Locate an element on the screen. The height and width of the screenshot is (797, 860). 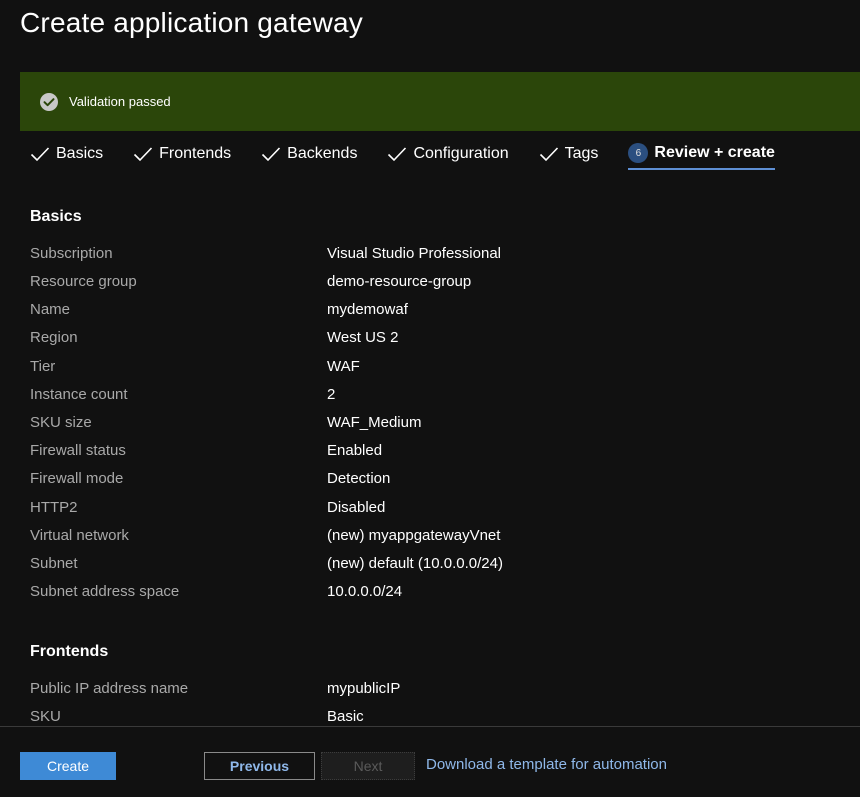
tab-tags: Tags is located at coordinates (569, 154).